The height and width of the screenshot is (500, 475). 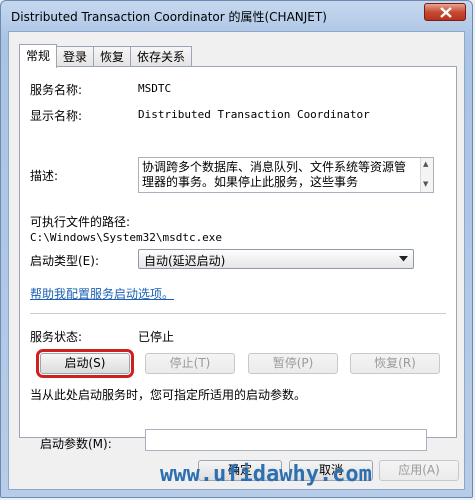 What do you see at coordinates (75, 56) in the screenshot?
I see `tab-logon: 登录` at bounding box center [75, 56].